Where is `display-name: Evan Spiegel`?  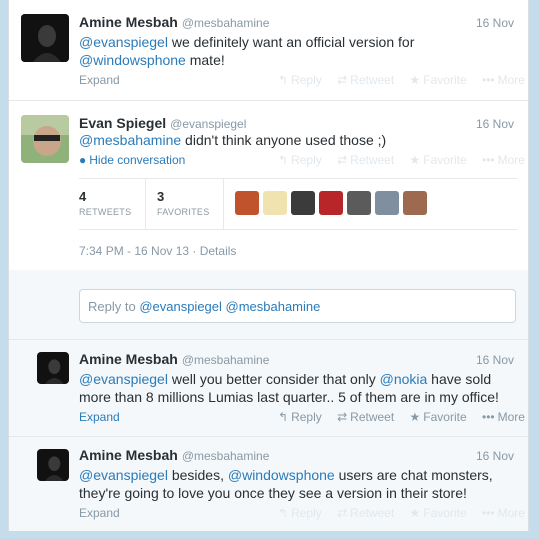
display-name: Evan Spiegel is located at coordinates (122, 123).